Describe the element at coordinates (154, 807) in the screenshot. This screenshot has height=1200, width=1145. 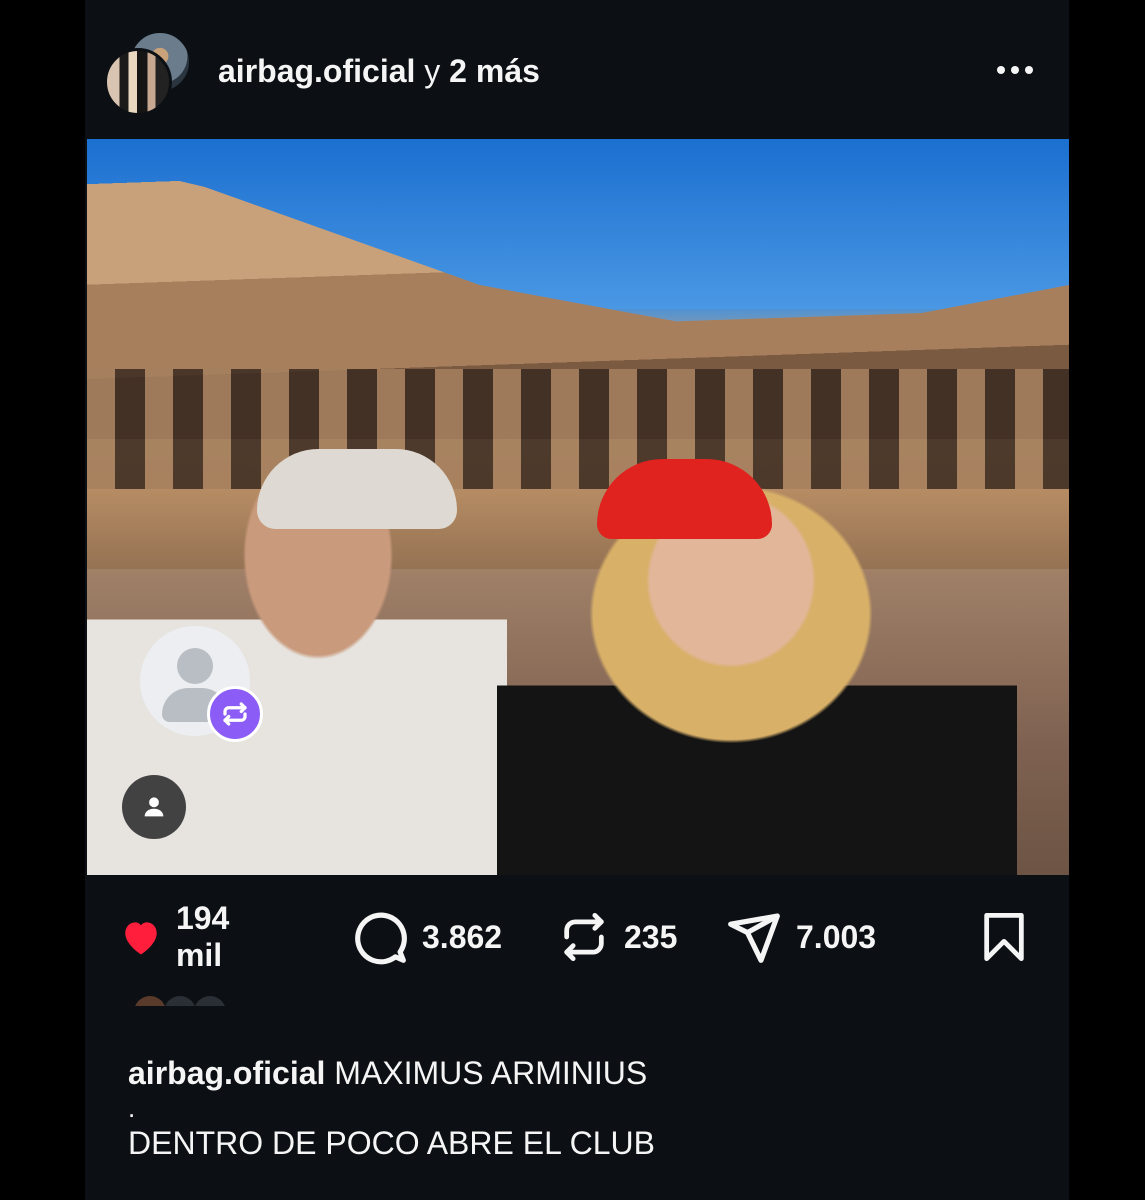
I see `person-tag-icon` at that location.